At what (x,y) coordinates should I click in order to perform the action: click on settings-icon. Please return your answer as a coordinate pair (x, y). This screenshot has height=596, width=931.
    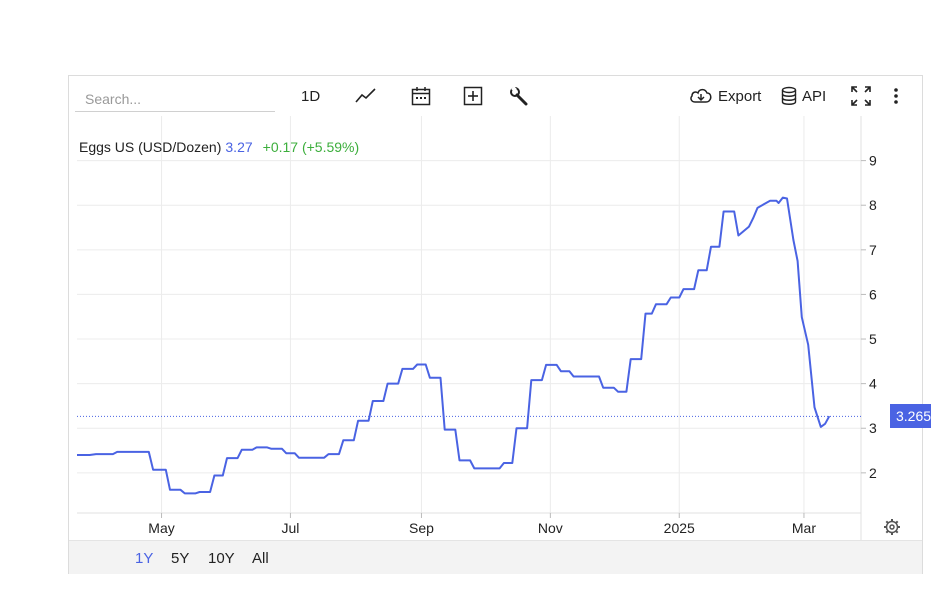
    Looking at the image, I should click on (892, 527).